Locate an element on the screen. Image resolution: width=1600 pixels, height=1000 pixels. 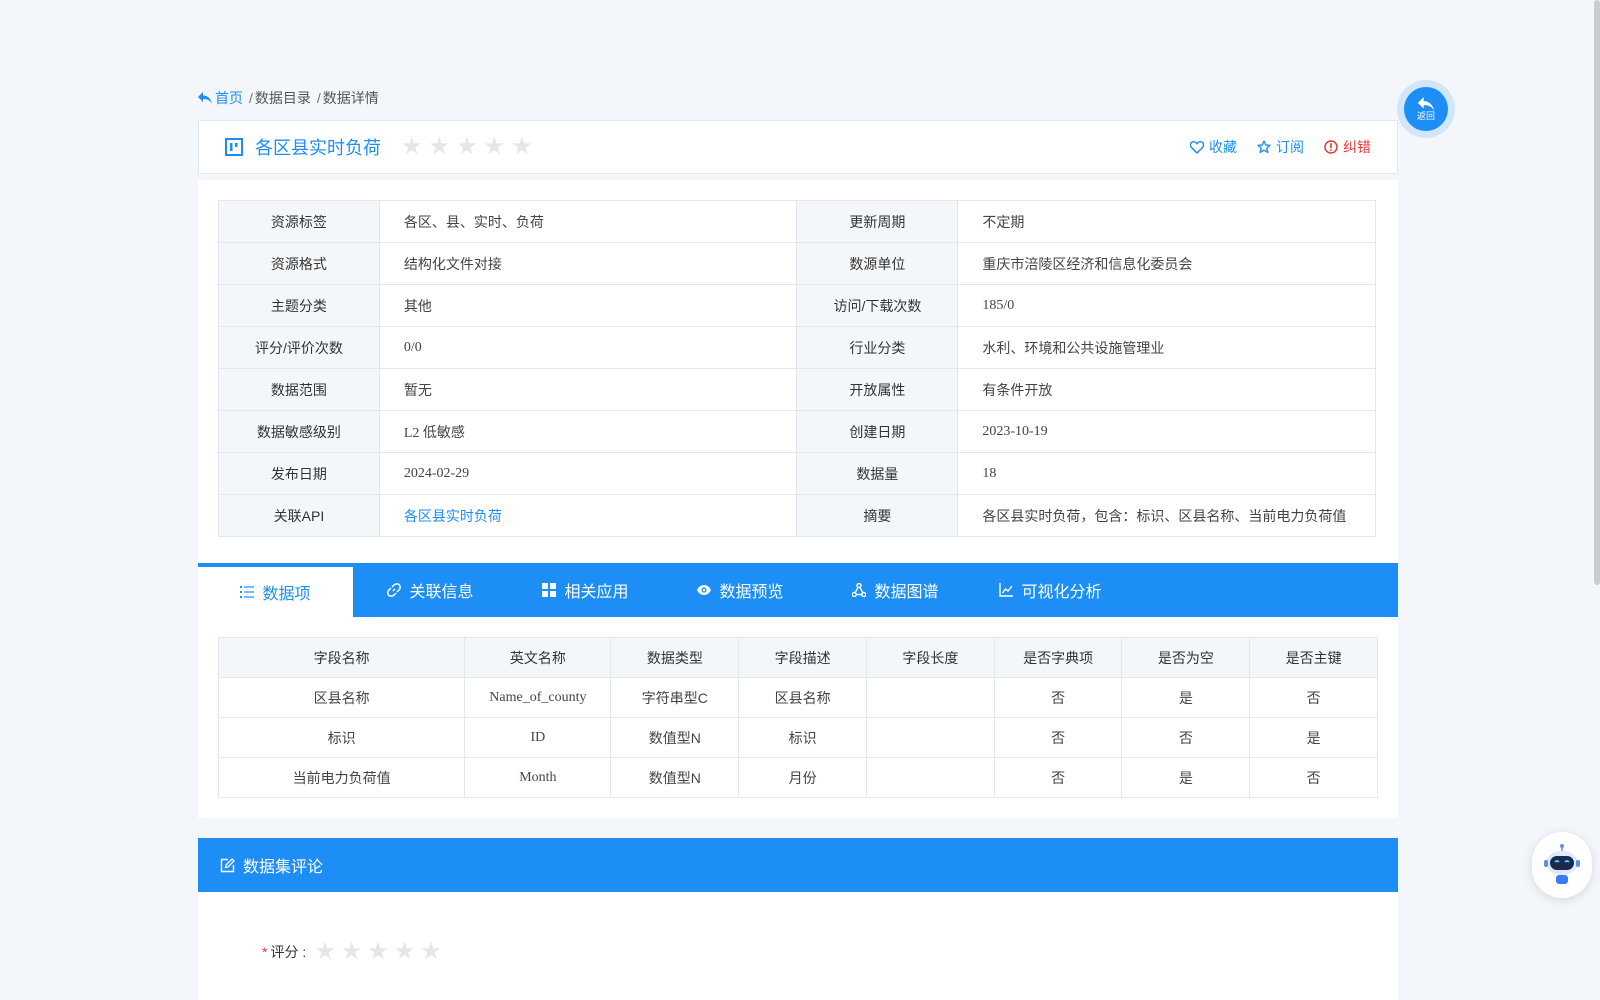
column-header: 数据类型 is located at coordinates (675, 657).